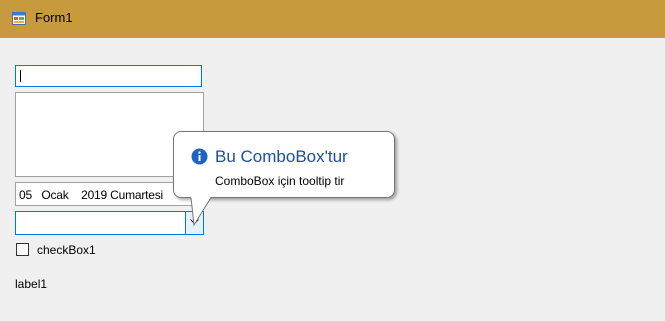  What do you see at coordinates (108, 76) in the screenshot?
I see `text-input` at bounding box center [108, 76].